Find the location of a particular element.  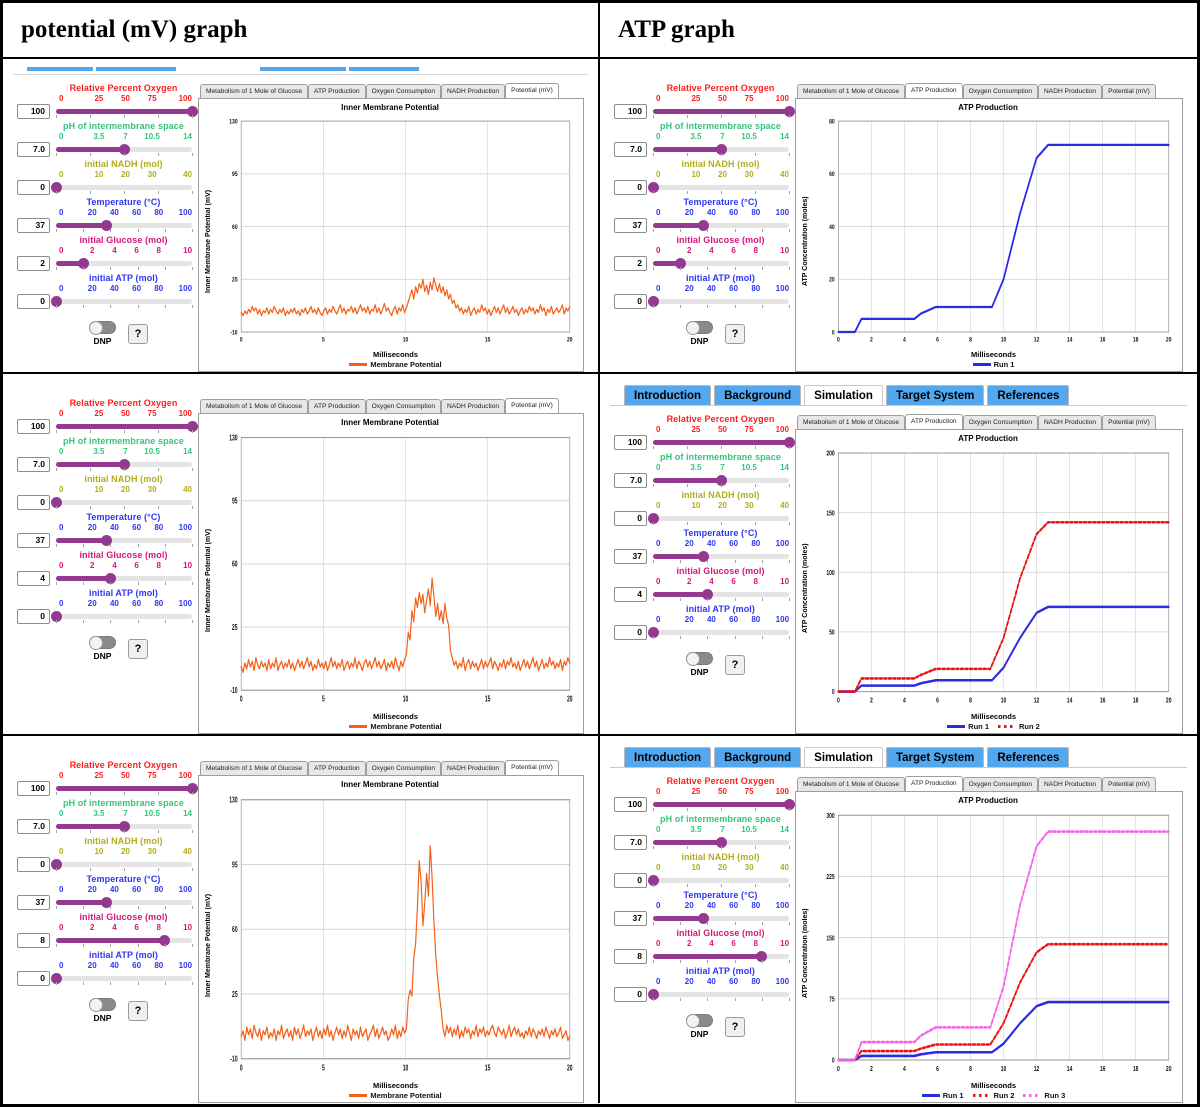

slider-value-glucose: 4 is located at coordinates (33, 578).